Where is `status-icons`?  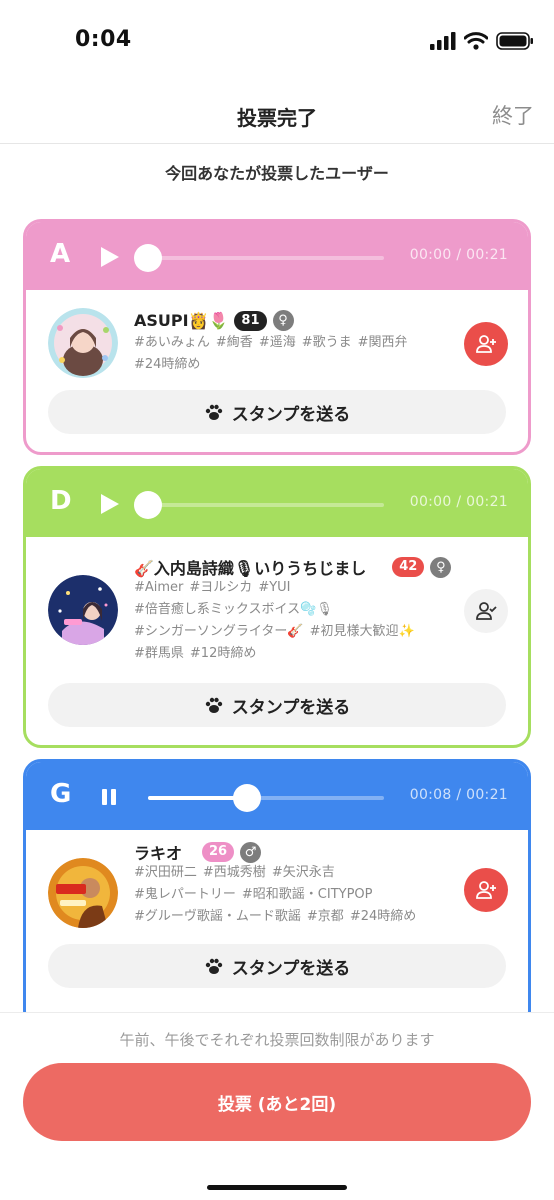 status-icons is located at coordinates (482, 41).